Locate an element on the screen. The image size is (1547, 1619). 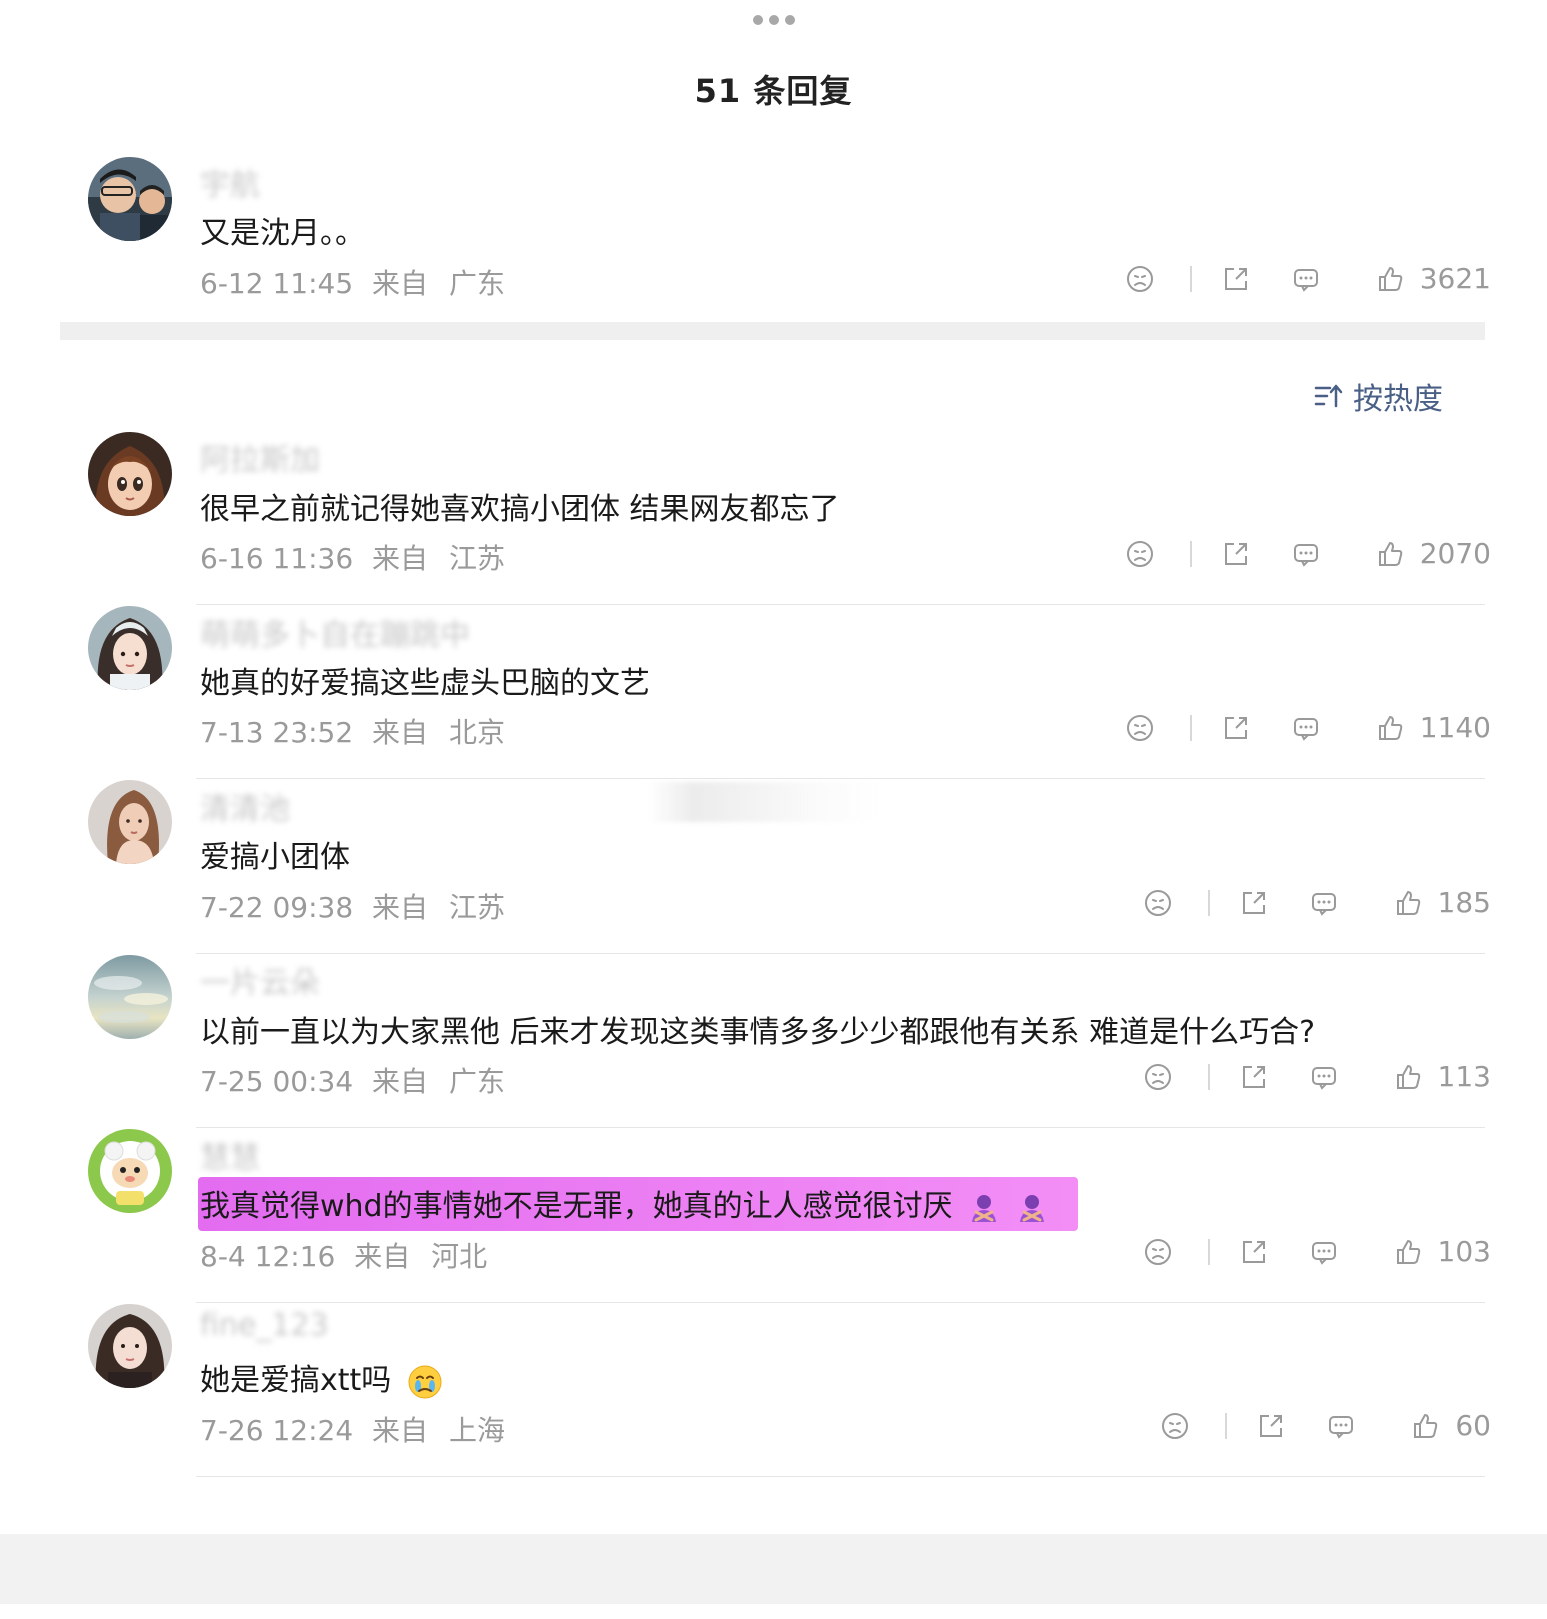
more-dots-icon is located at coordinates (773, 20).